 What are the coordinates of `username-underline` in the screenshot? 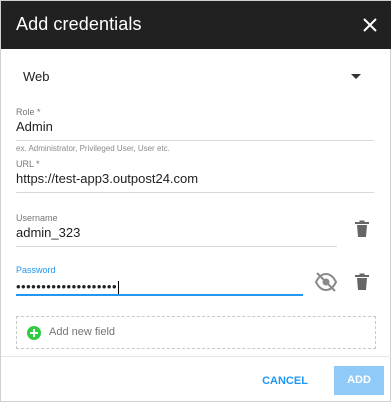 It's located at (176, 246).